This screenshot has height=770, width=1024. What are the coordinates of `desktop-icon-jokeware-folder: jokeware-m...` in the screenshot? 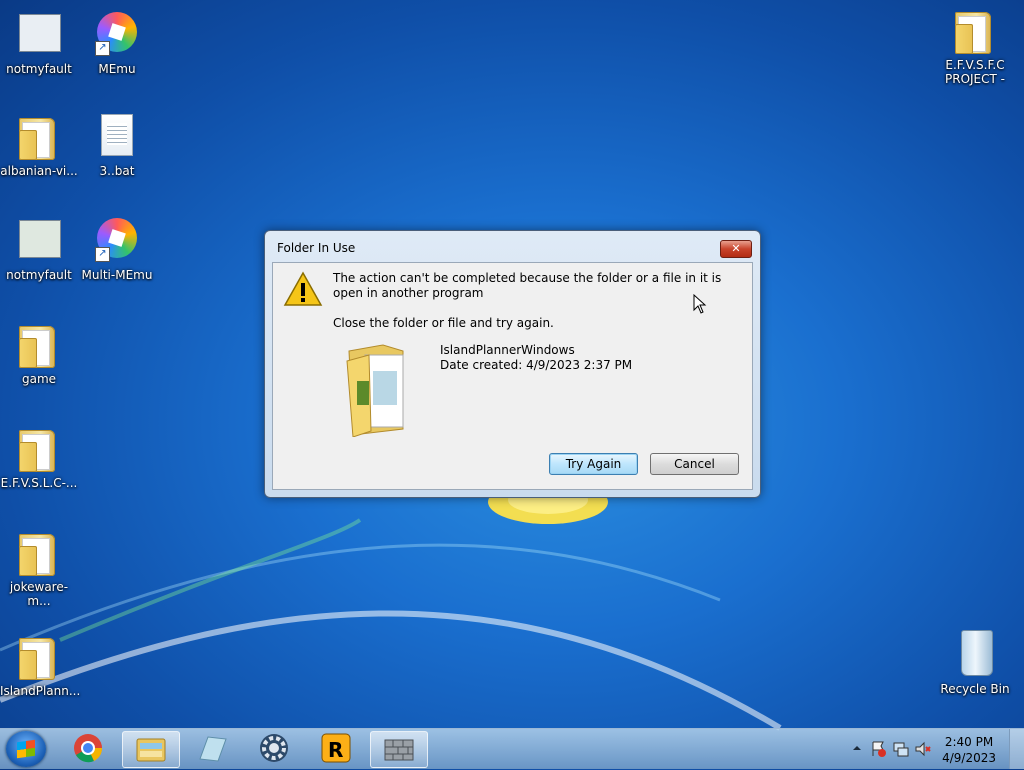 It's located at (39, 568).